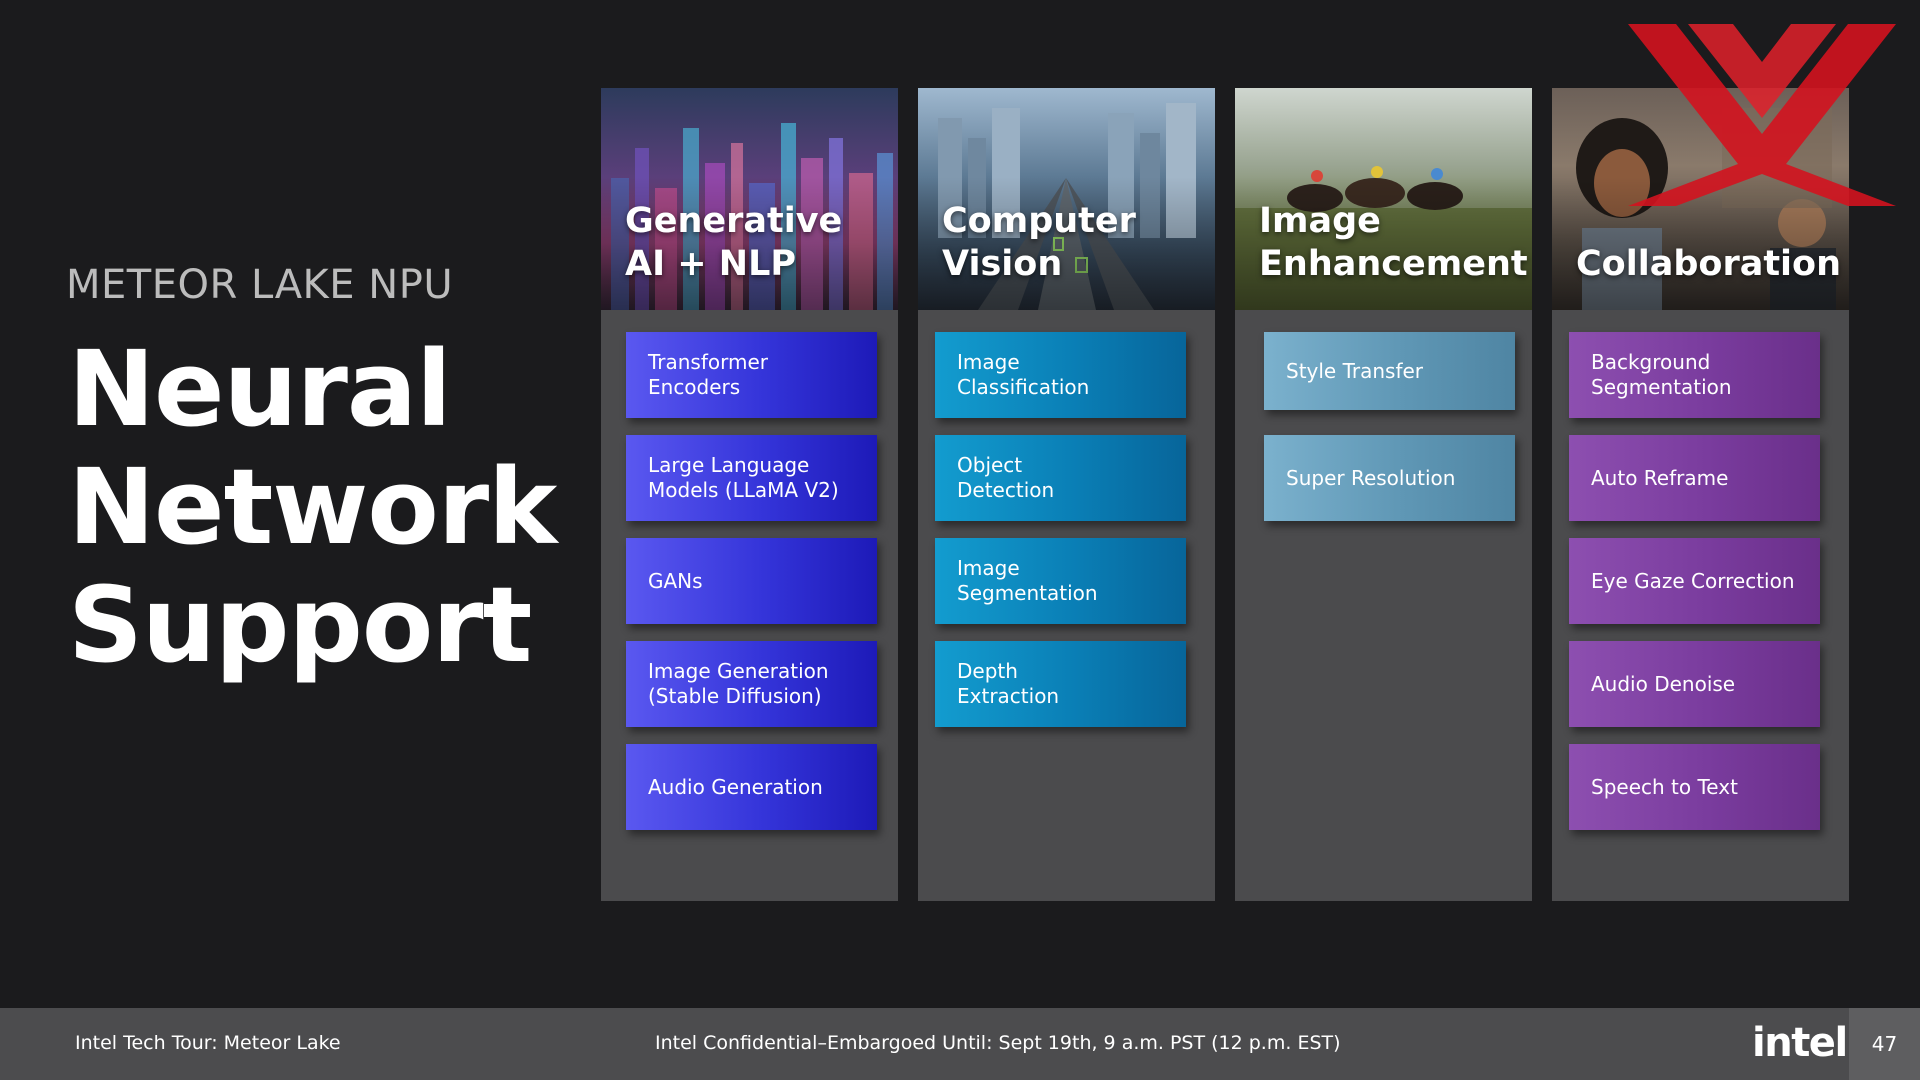  I want to click on item-label-line: Classification, so click(1023, 387).